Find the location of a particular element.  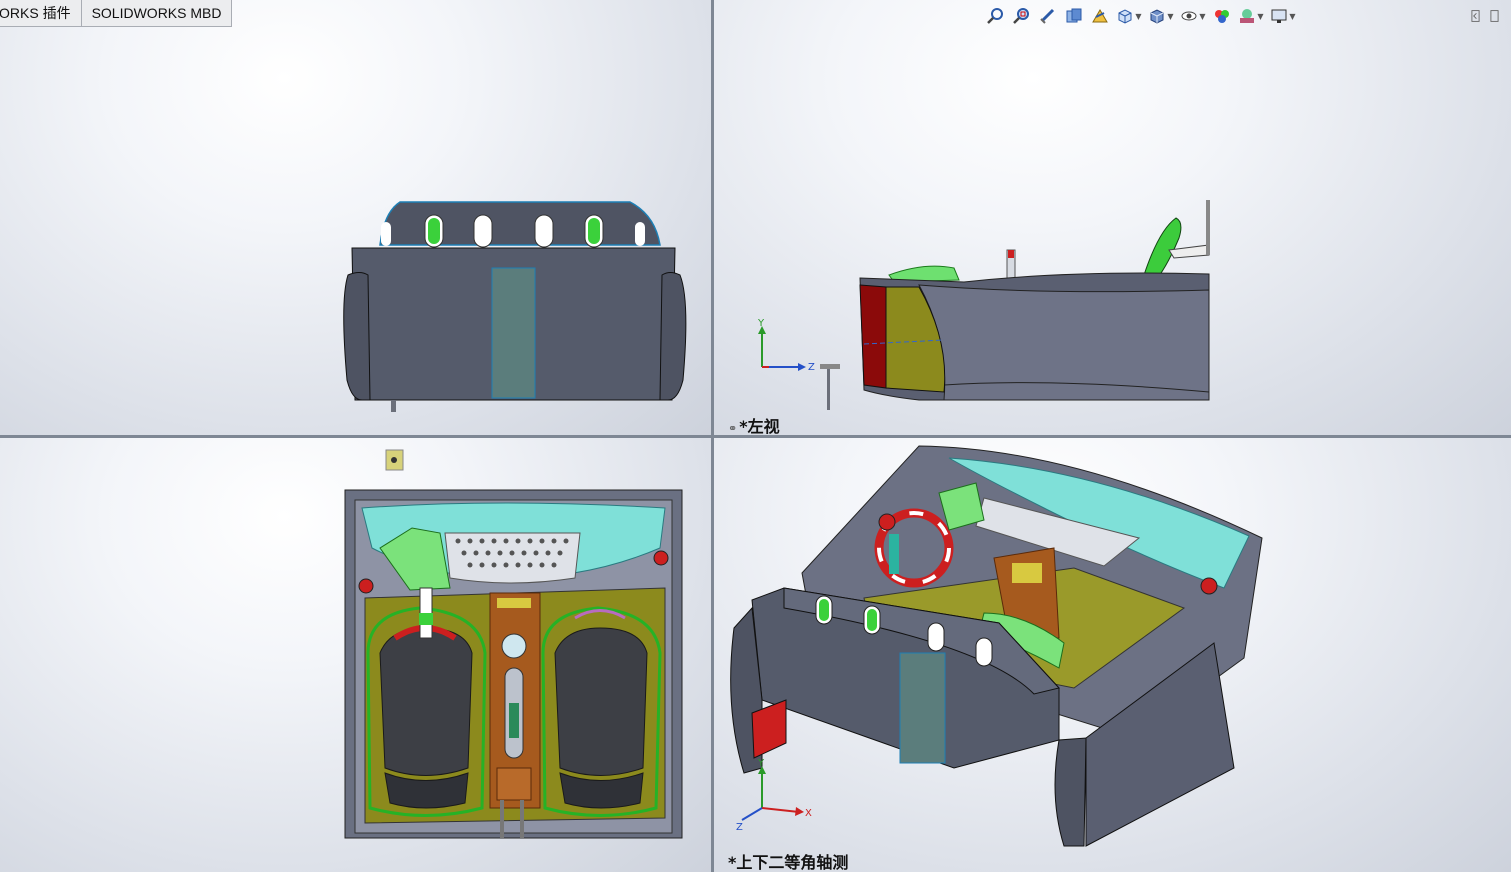

tab-solidworks-addins: ORKS 插件 is located at coordinates (41, 13).